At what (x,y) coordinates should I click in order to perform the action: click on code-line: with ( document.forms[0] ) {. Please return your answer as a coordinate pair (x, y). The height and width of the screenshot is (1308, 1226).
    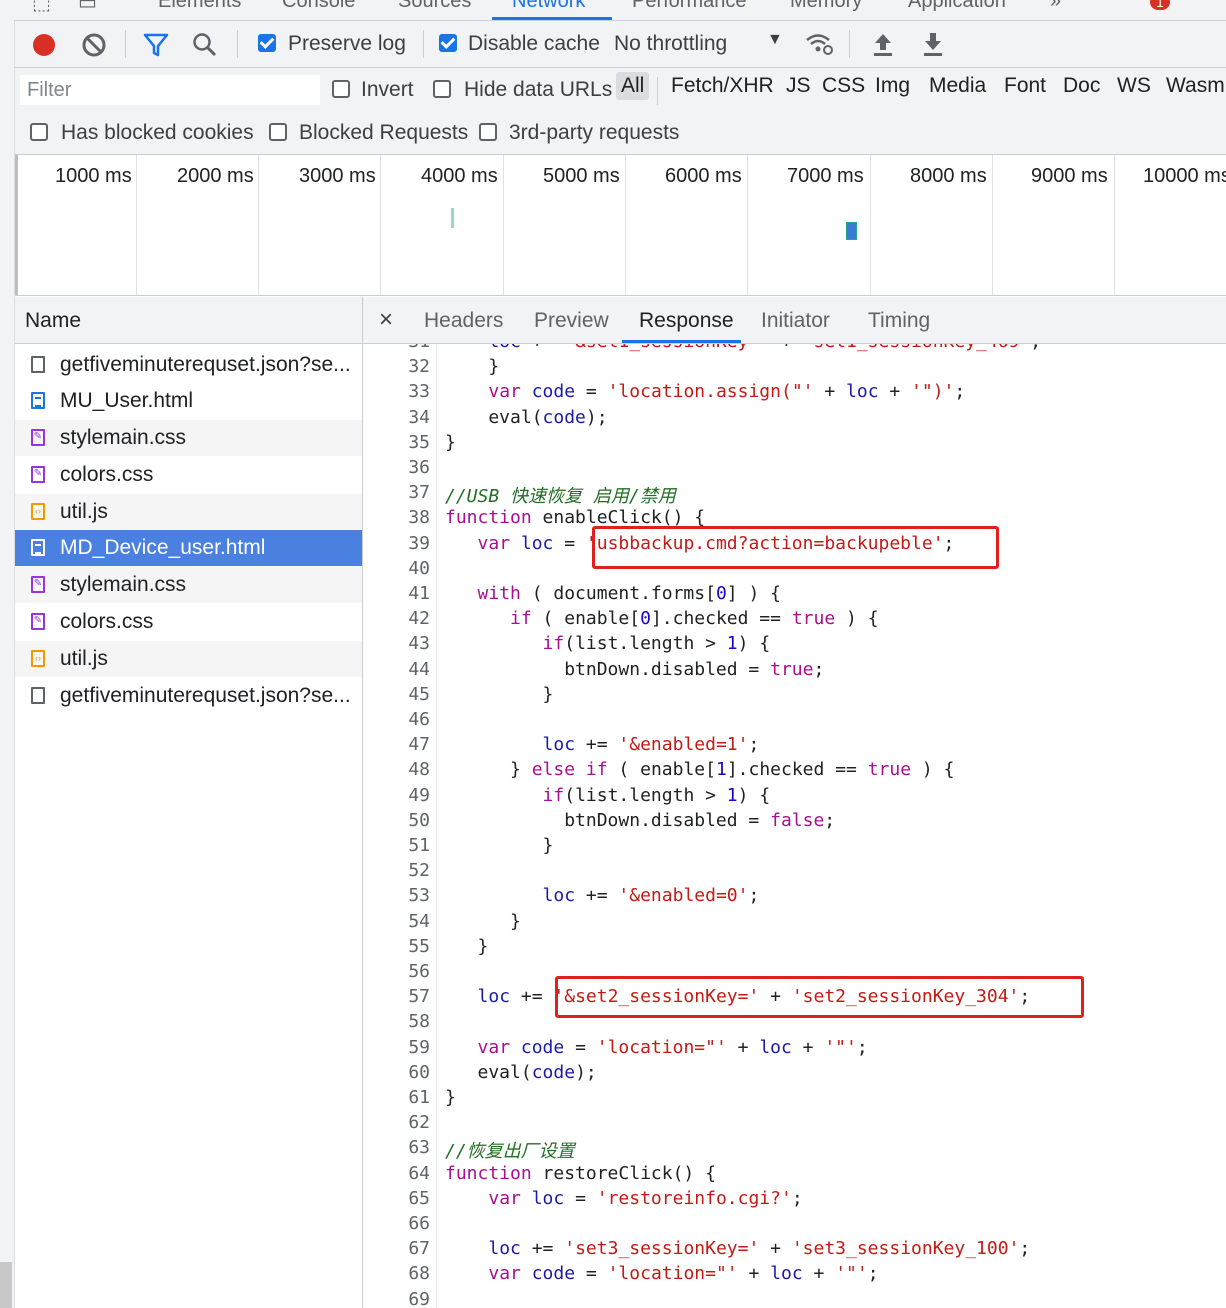
    Looking at the image, I should click on (629, 593).